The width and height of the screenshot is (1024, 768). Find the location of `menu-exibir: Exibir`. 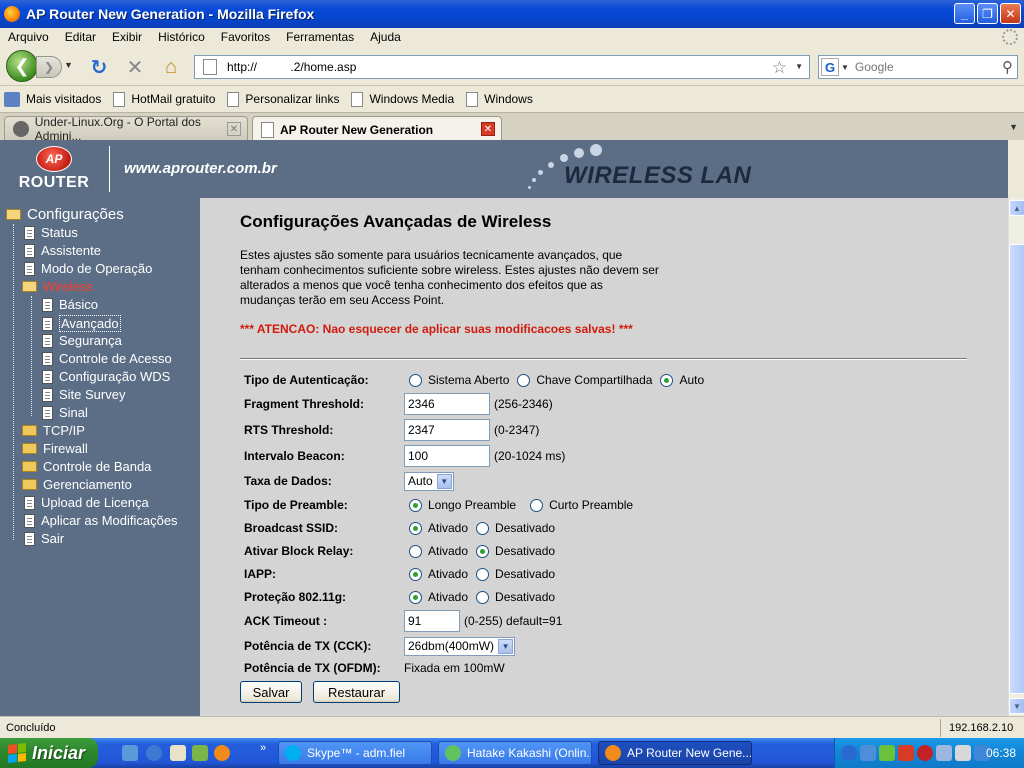

menu-exibir: Exibir is located at coordinates (127, 37).